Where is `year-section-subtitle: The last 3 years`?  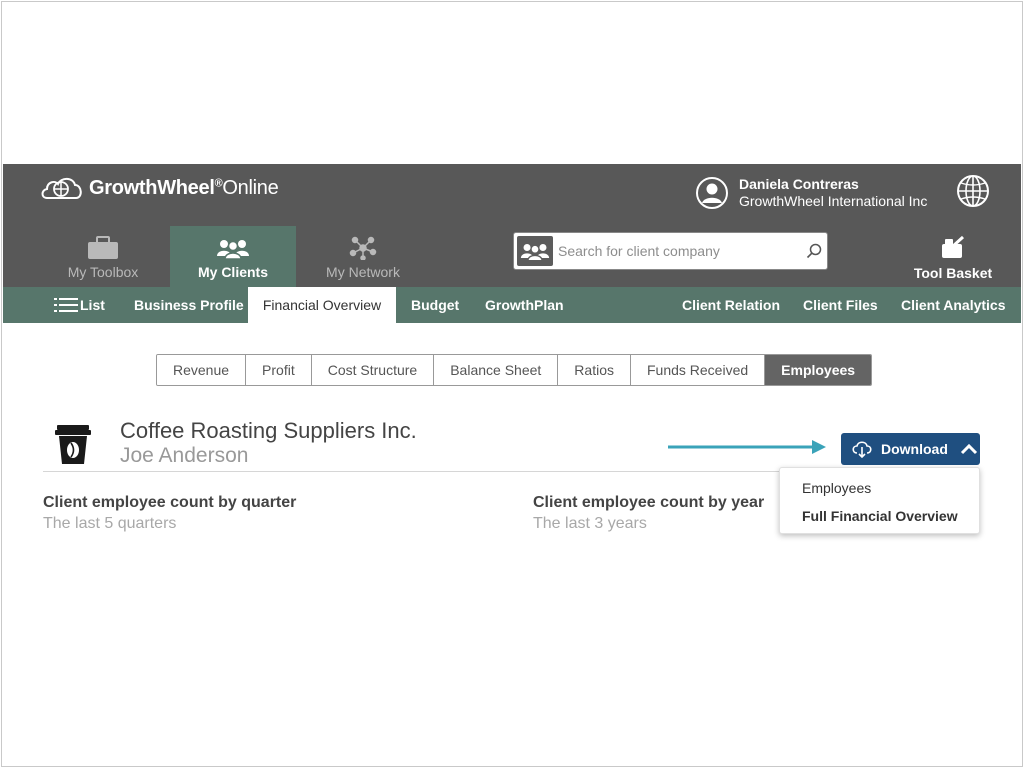
year-section-subtitle: The last 3 years is located at coordinates (590, 523).